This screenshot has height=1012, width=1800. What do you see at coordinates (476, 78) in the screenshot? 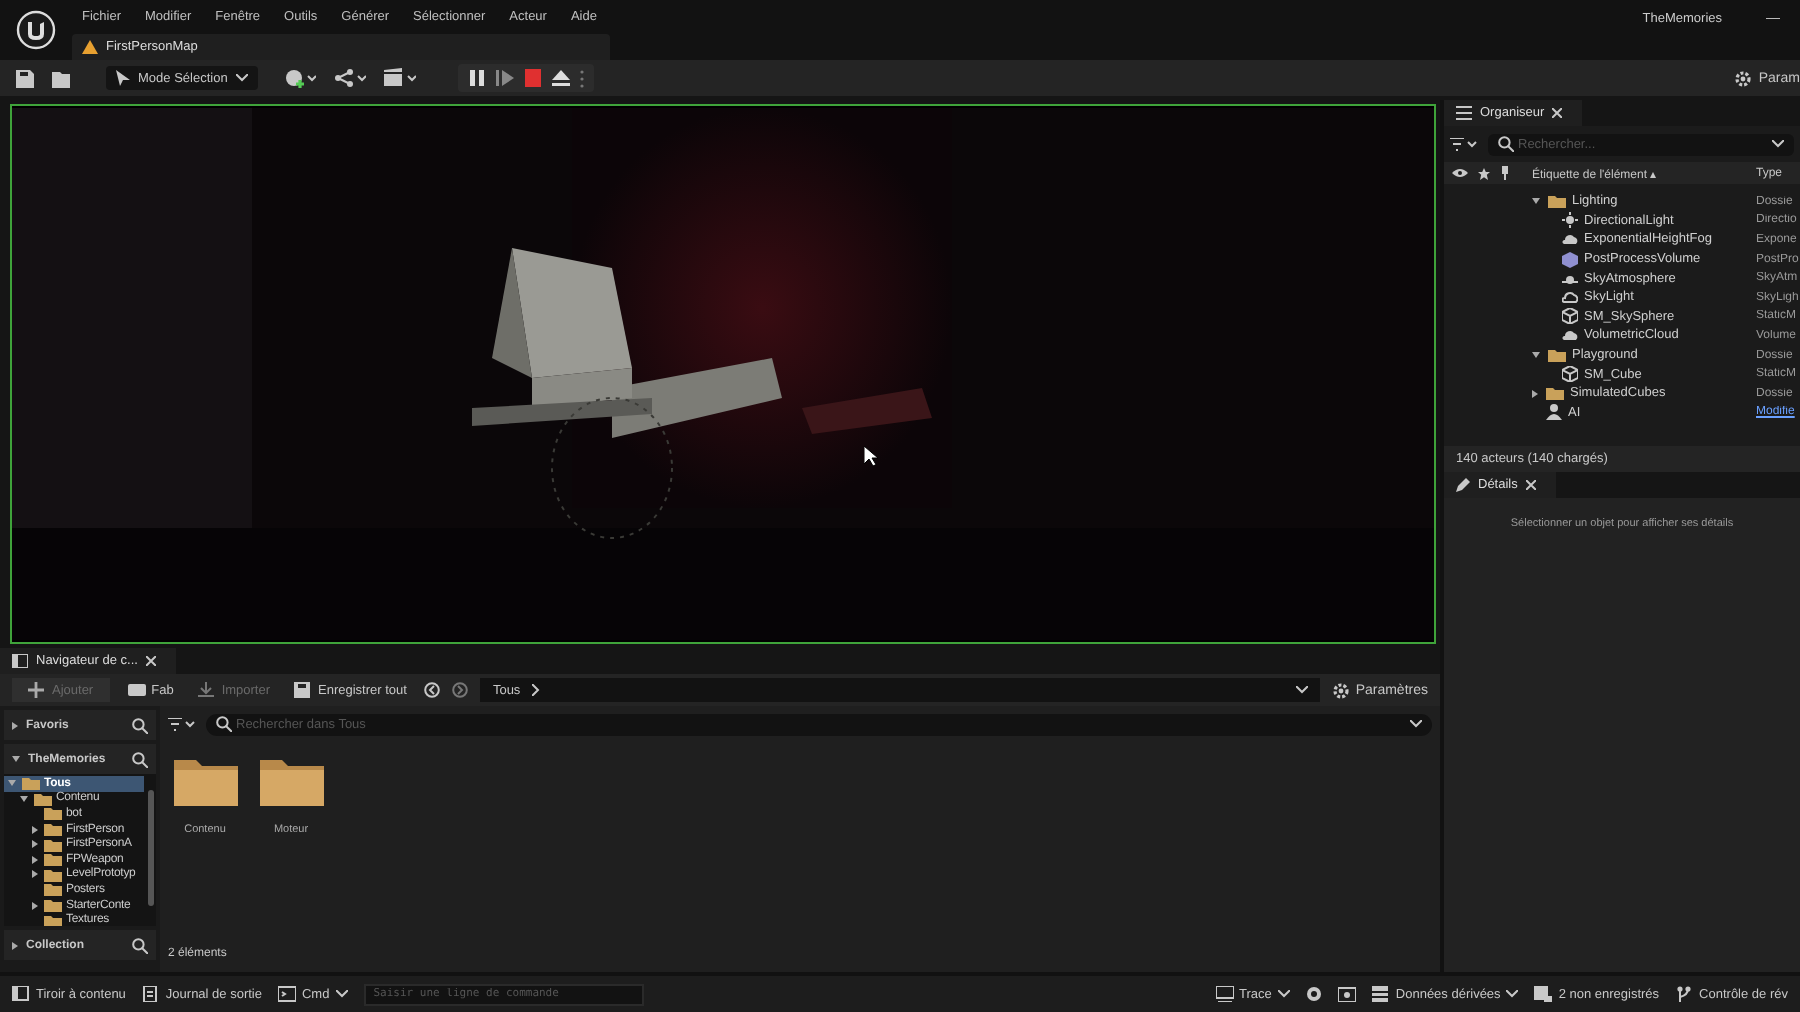
I see `pause-button` at bounding box center [476, 78].